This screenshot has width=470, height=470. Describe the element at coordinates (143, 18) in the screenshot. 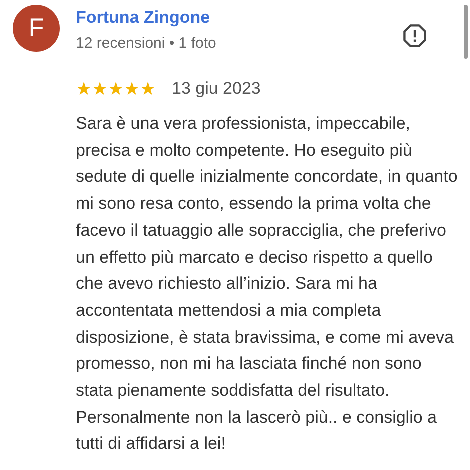

I see `author-name: Fortuna Zingone` at that location.